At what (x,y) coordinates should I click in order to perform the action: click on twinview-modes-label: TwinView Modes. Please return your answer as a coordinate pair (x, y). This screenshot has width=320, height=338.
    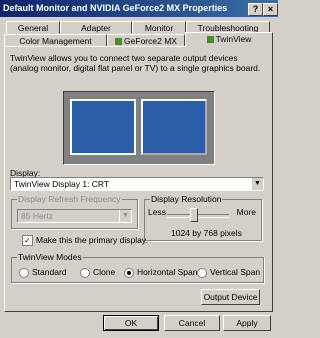
    Looking at the image, I should click on (50, 257).